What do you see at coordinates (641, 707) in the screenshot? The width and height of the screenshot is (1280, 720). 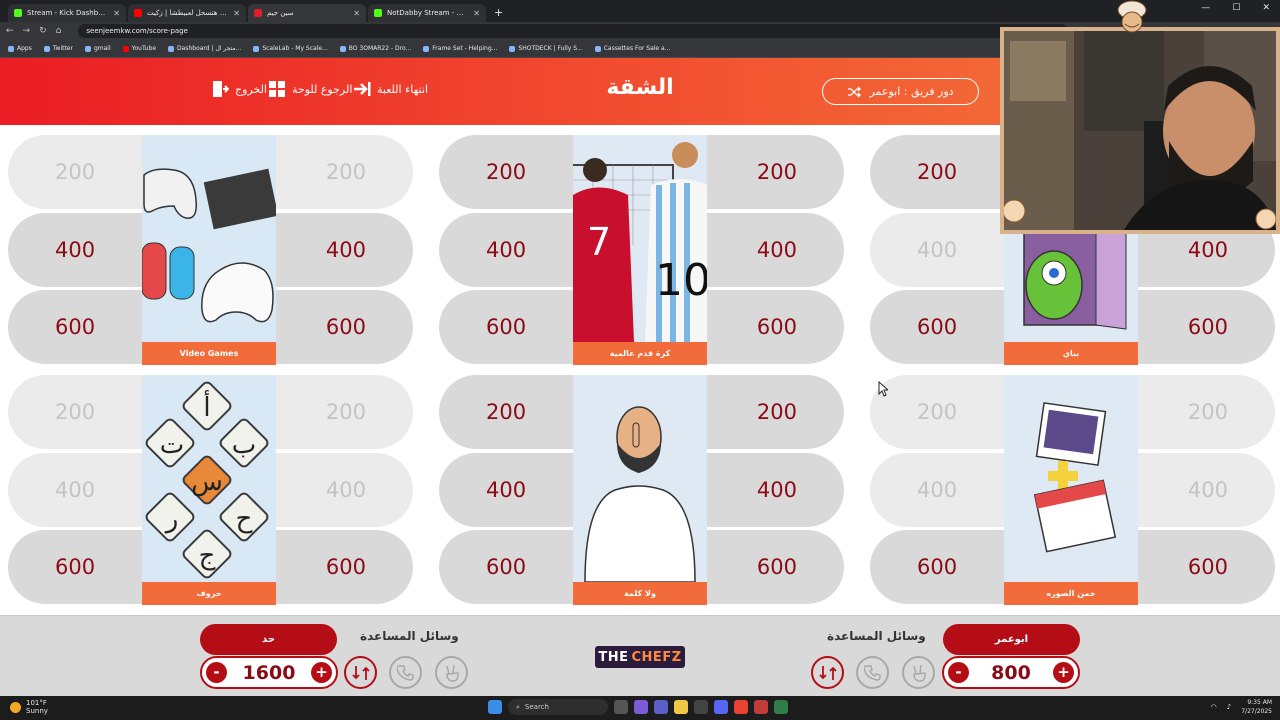 I see `copilot-icon` at bounding box center [641, 707].